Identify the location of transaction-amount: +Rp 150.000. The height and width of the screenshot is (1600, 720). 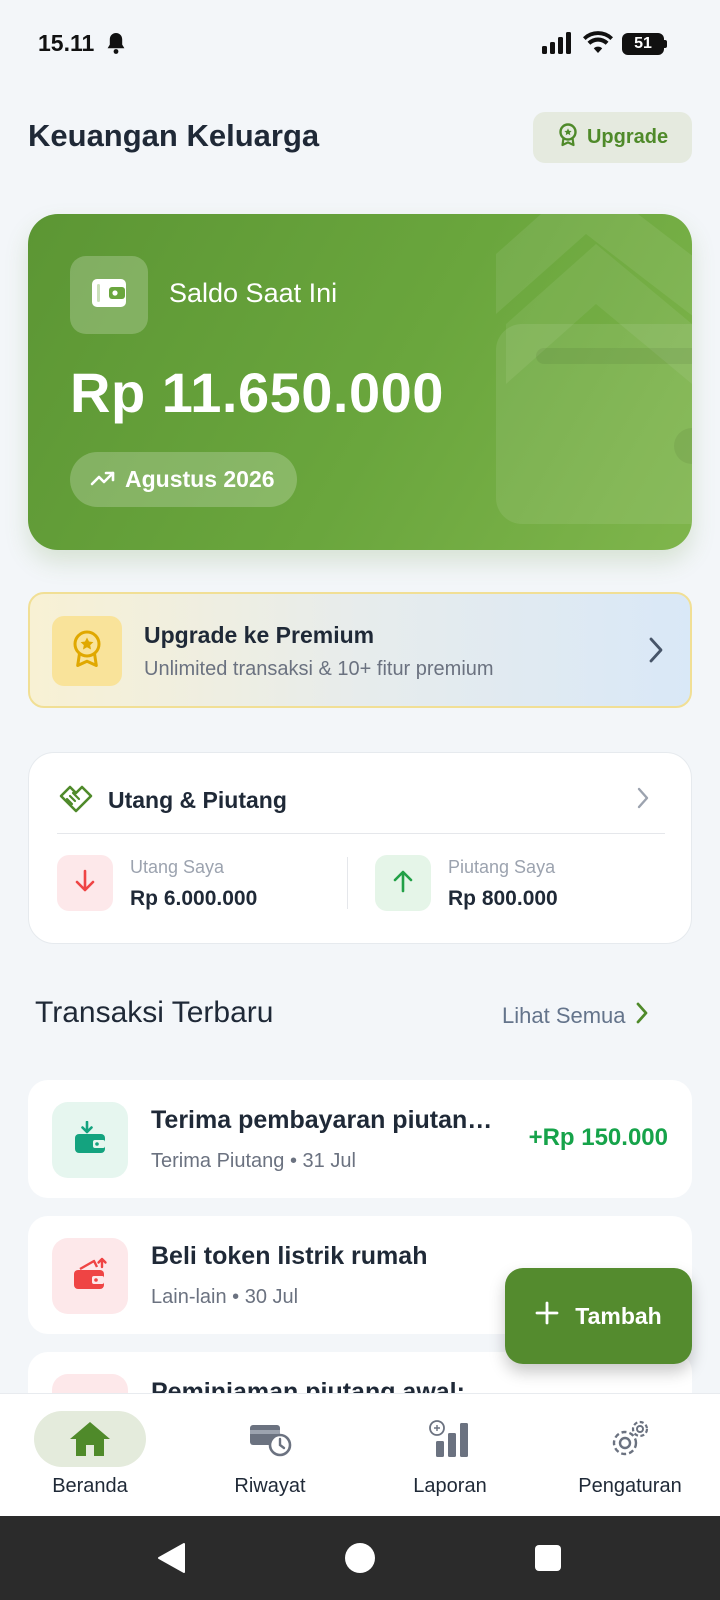
(598, 1137).